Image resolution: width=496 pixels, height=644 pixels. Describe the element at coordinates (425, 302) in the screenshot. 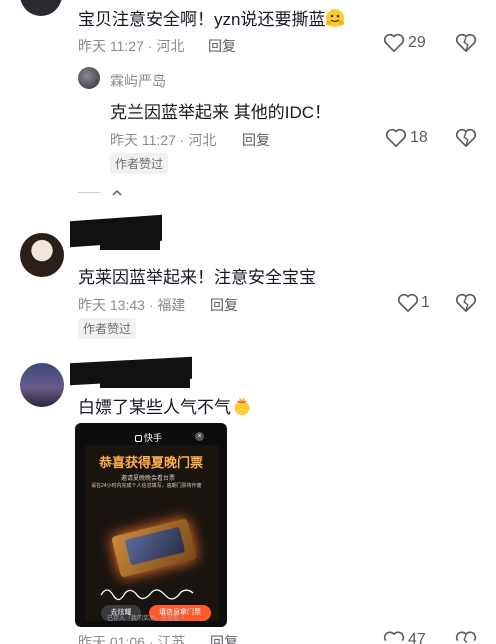

I see `like-count: 1` at that location.